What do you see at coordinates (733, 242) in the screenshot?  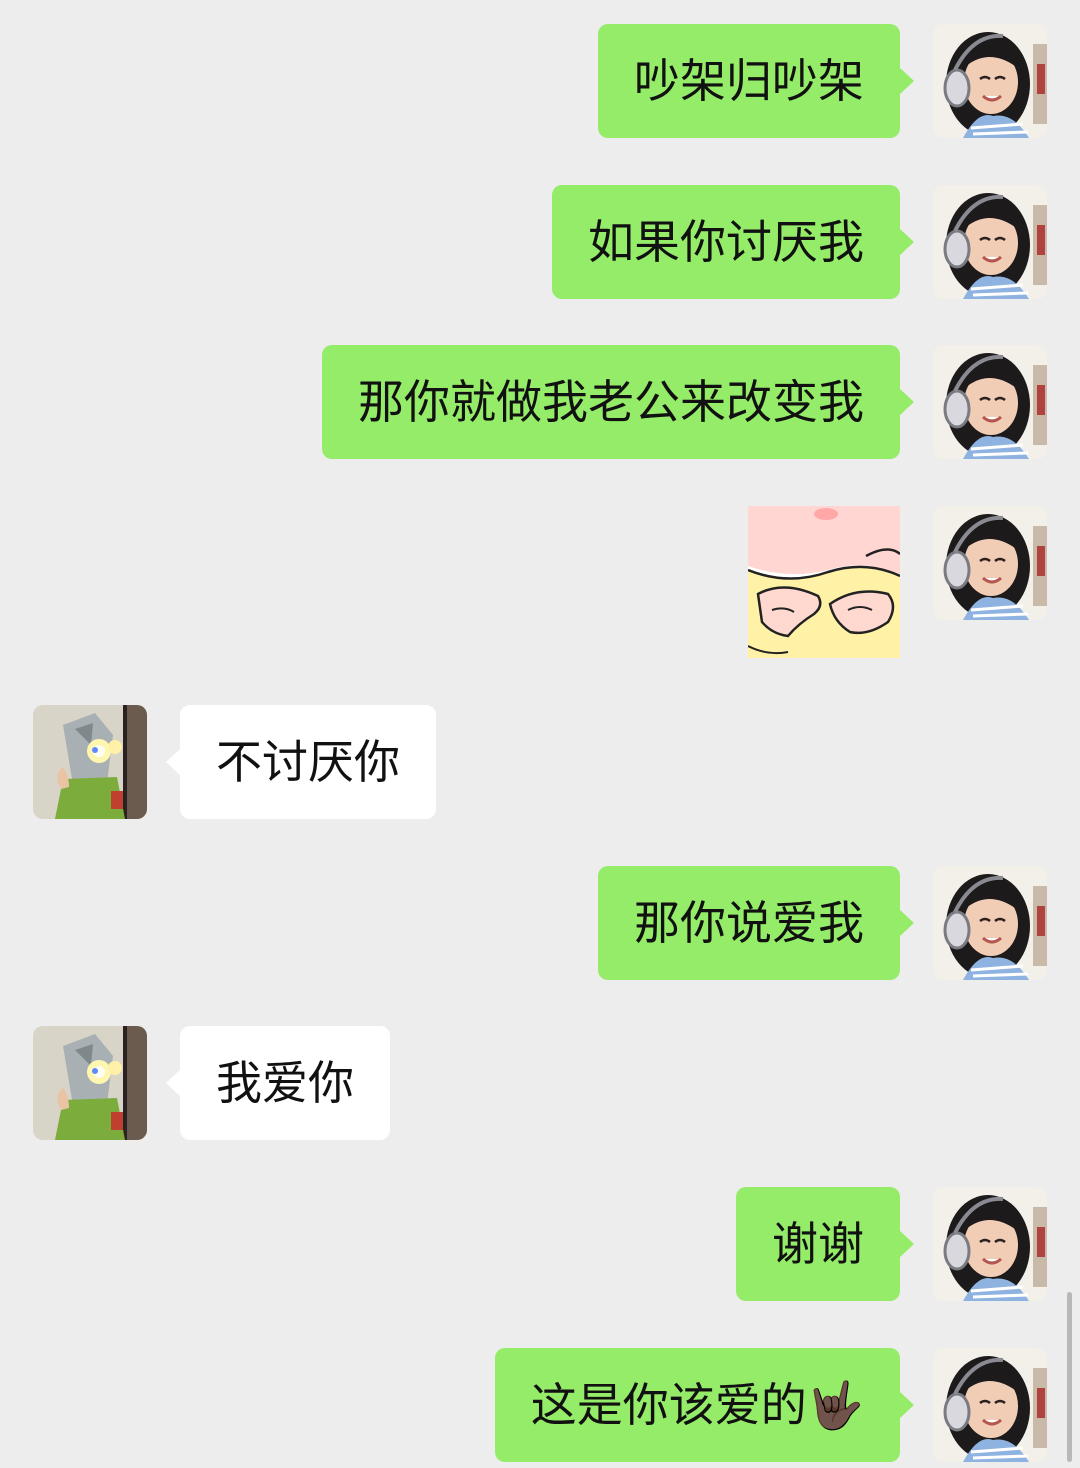 I see `outgoing-message-bubble: 如果你讨厌我` at bounding box center [733, 242].